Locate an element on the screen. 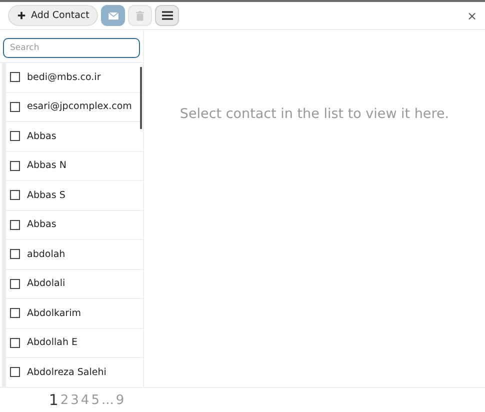  page-link: 1 is located at coordinates (53, 400).